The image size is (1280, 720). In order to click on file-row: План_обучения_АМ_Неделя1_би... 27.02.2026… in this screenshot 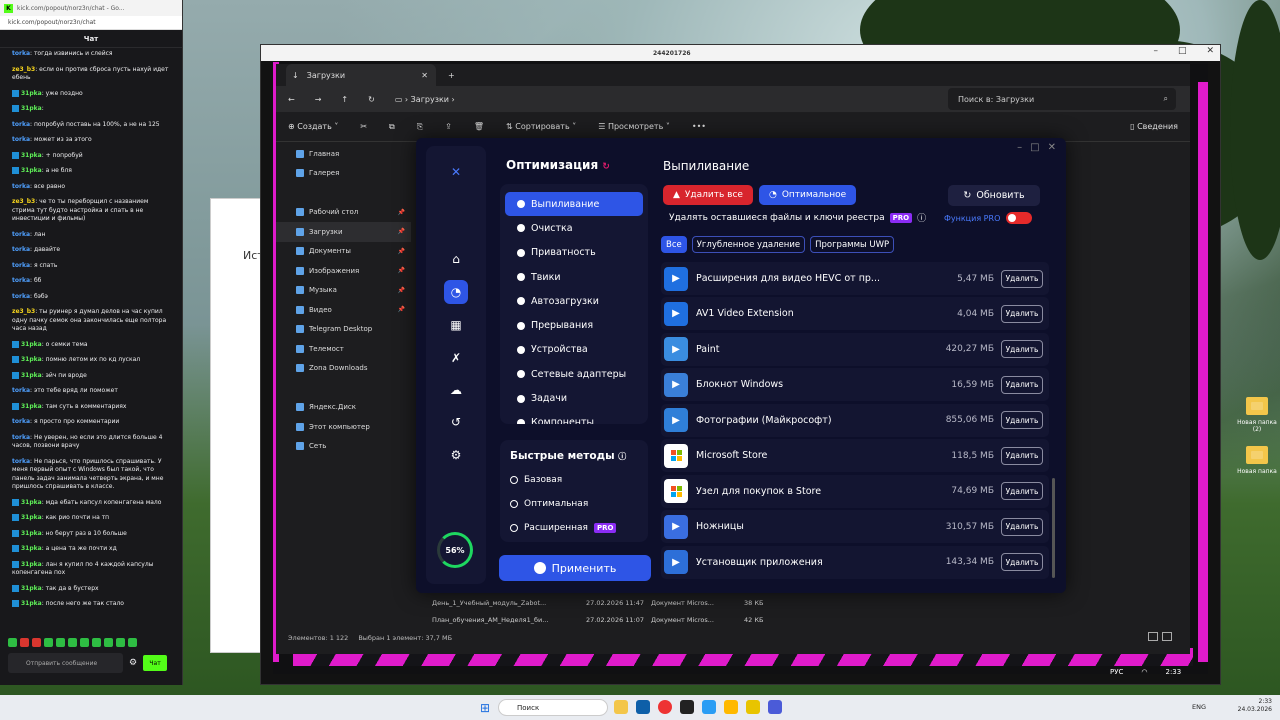, I will do `click(594, 621)`.